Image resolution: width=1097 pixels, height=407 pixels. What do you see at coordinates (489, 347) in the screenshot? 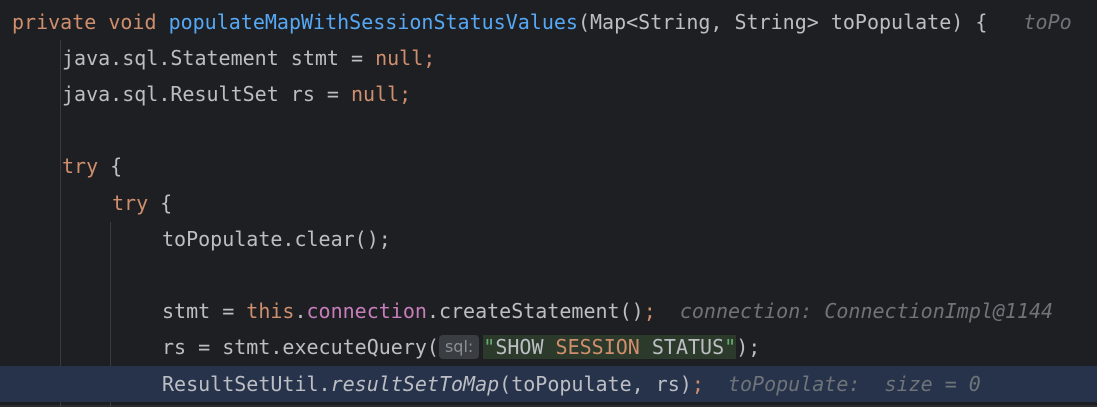
I see `quote-open: "` at bounding box center [489, 347].